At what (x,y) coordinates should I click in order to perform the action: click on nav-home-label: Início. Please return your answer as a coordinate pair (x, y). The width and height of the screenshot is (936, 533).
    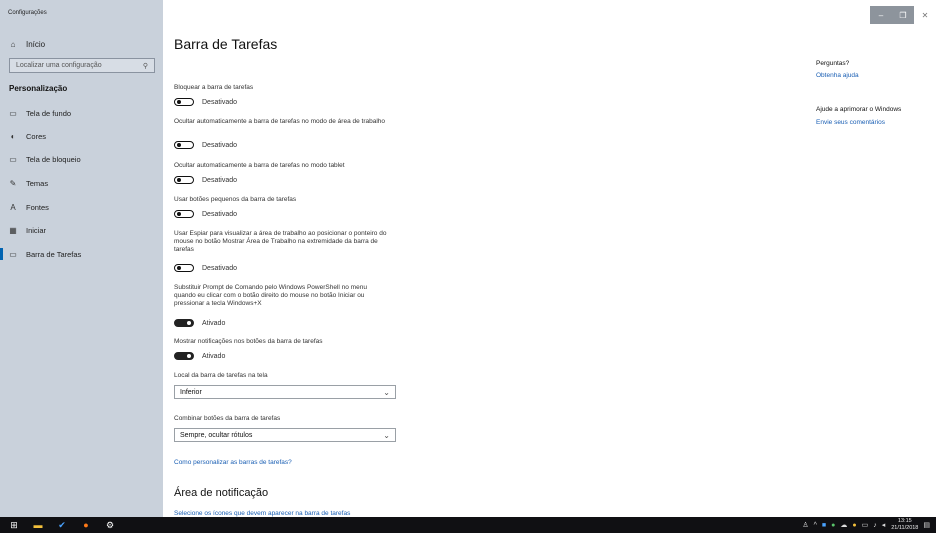
    Looking at the image, I should click on (36, 44).